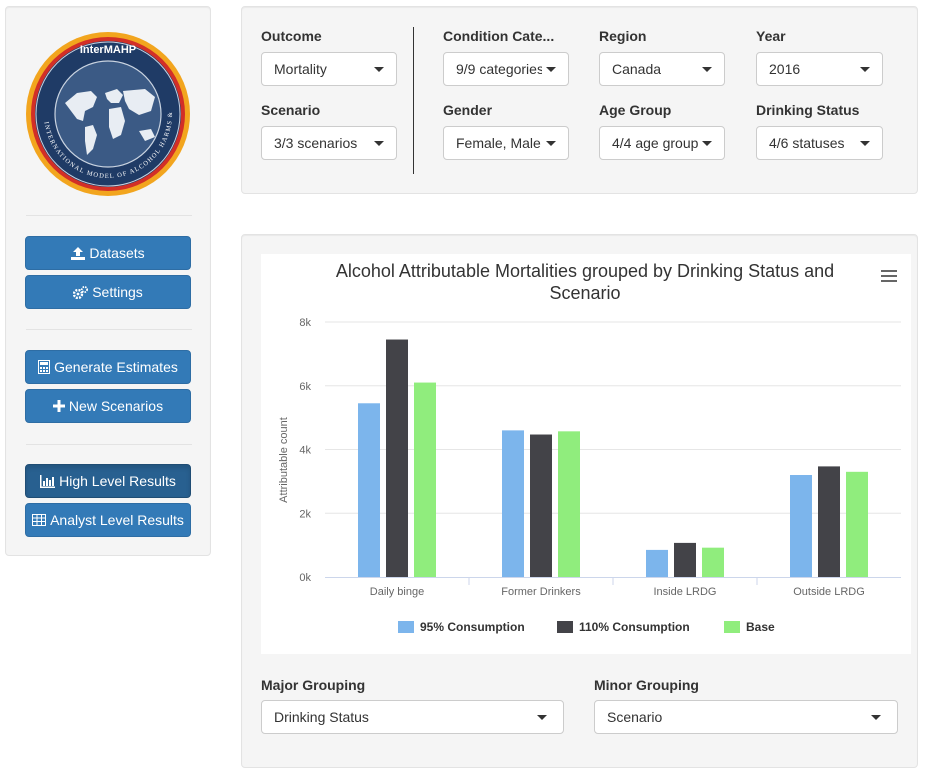  I want to click on legend-item-95: 95% Consumption, so click(461, 627).